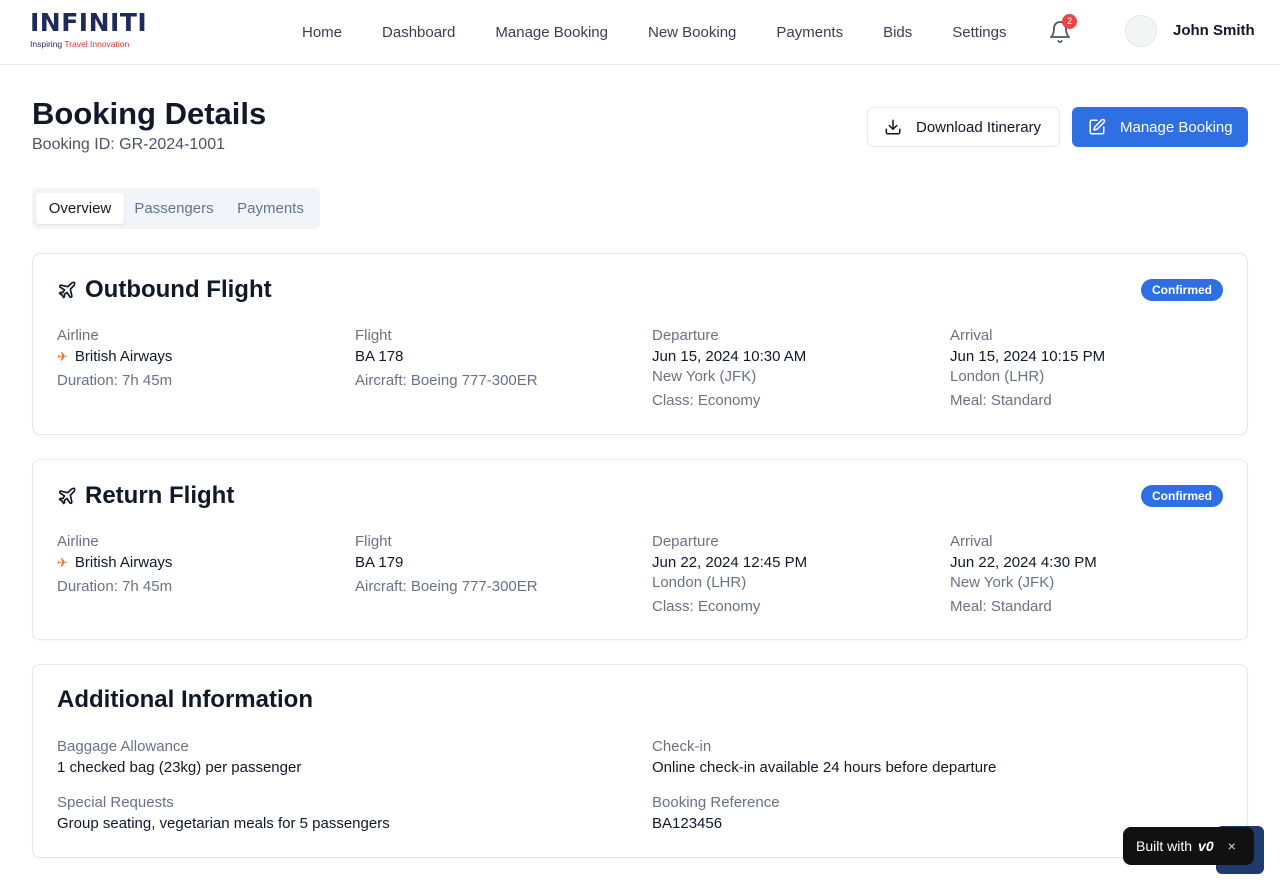 The image size is (1280, 891). What do you see at coordinates (979, 127) in the screenshot?
I see `download-itinerary-label: Download Itinerary` at bounding box center [979, 127].